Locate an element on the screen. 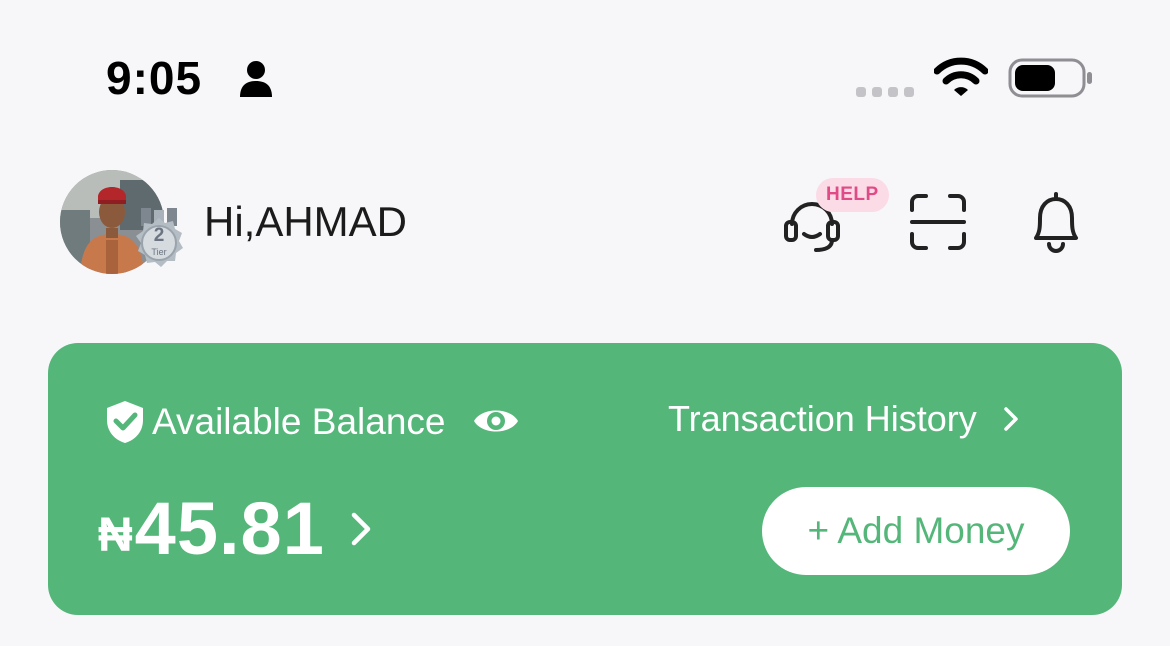 The height and width of the screenshot is (646, 1170). currency-symbol: ₦ is located at coordinates (115, 535).